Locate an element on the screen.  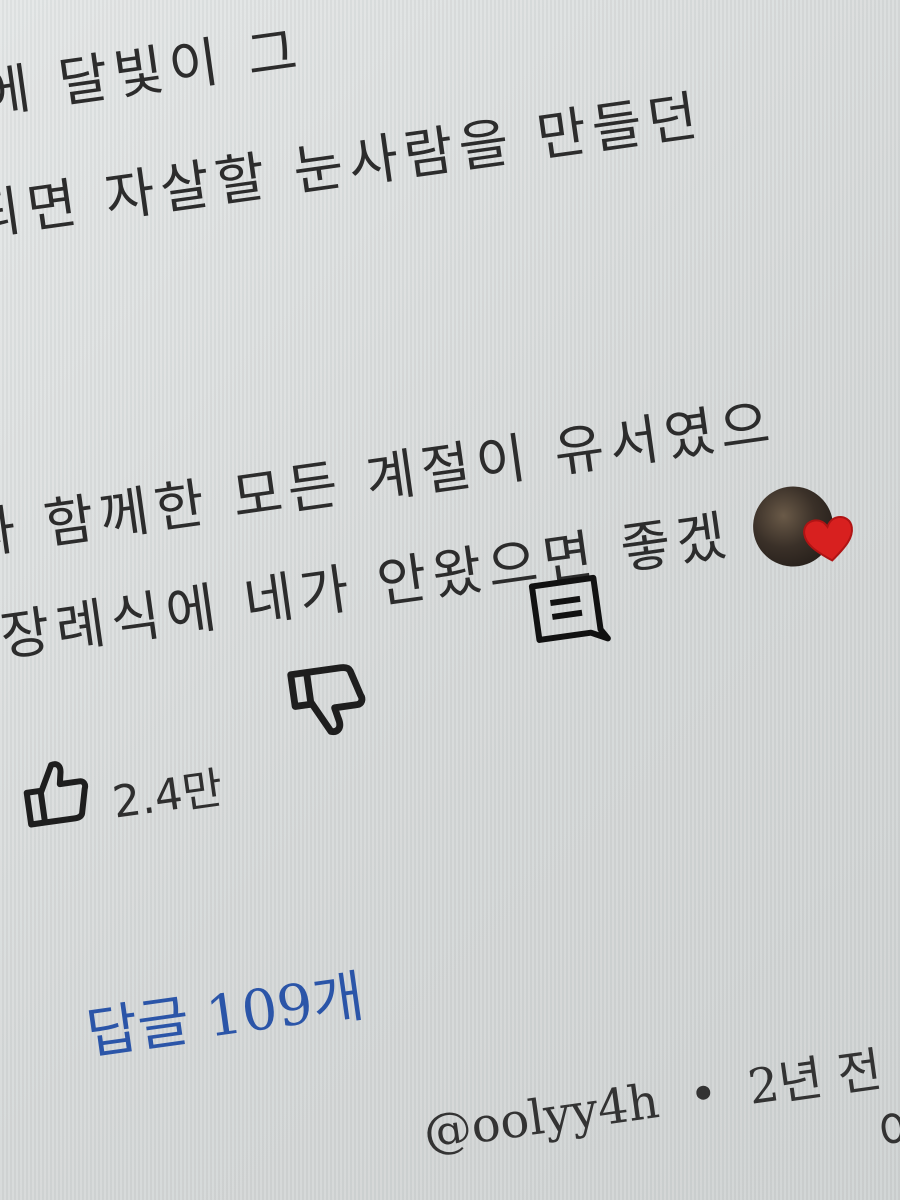
next-comment-text: 이 is located at coordinates (887, 1132).